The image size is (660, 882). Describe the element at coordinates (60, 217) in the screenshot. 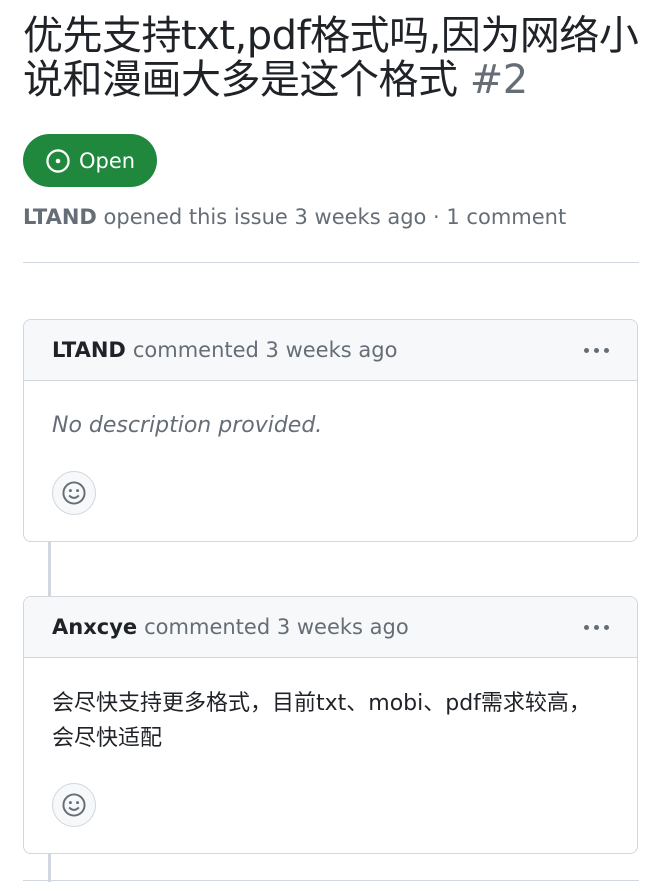

I see `issue-opener: LTAND` at that location.